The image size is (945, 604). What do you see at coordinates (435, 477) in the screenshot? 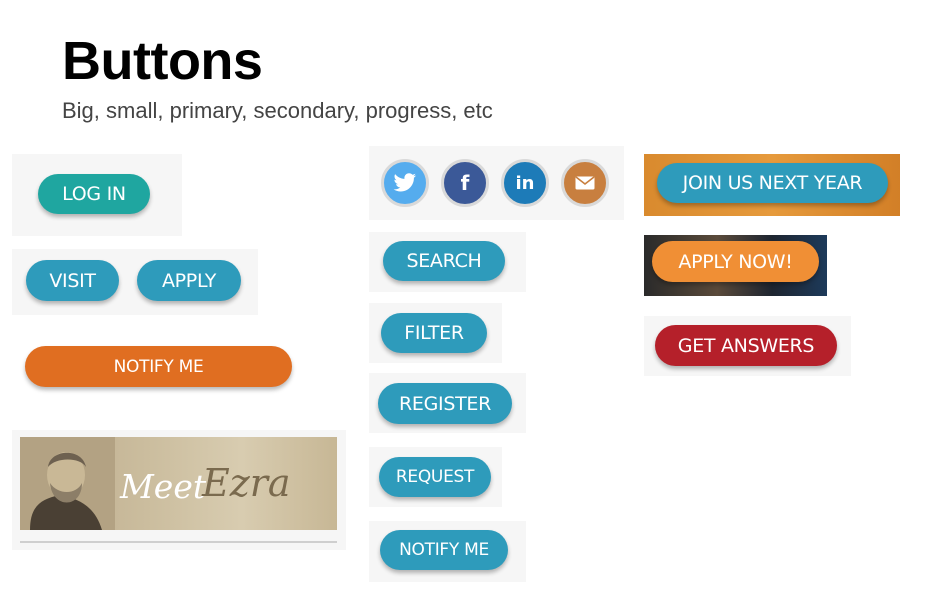
I see `request-button: REQUEST` at bounding box center [435, 477].